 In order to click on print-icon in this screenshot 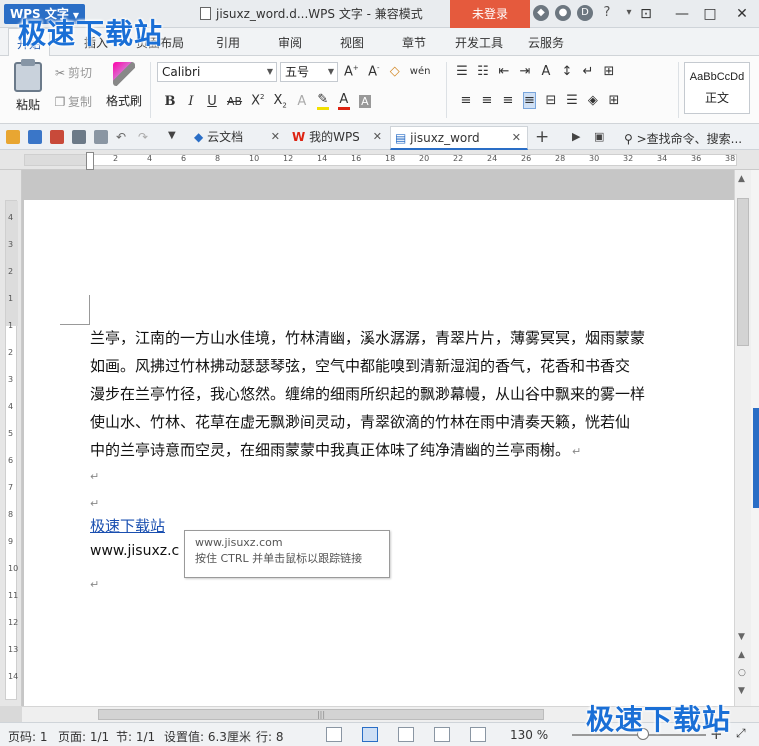, I will do `click(79, 137)`.